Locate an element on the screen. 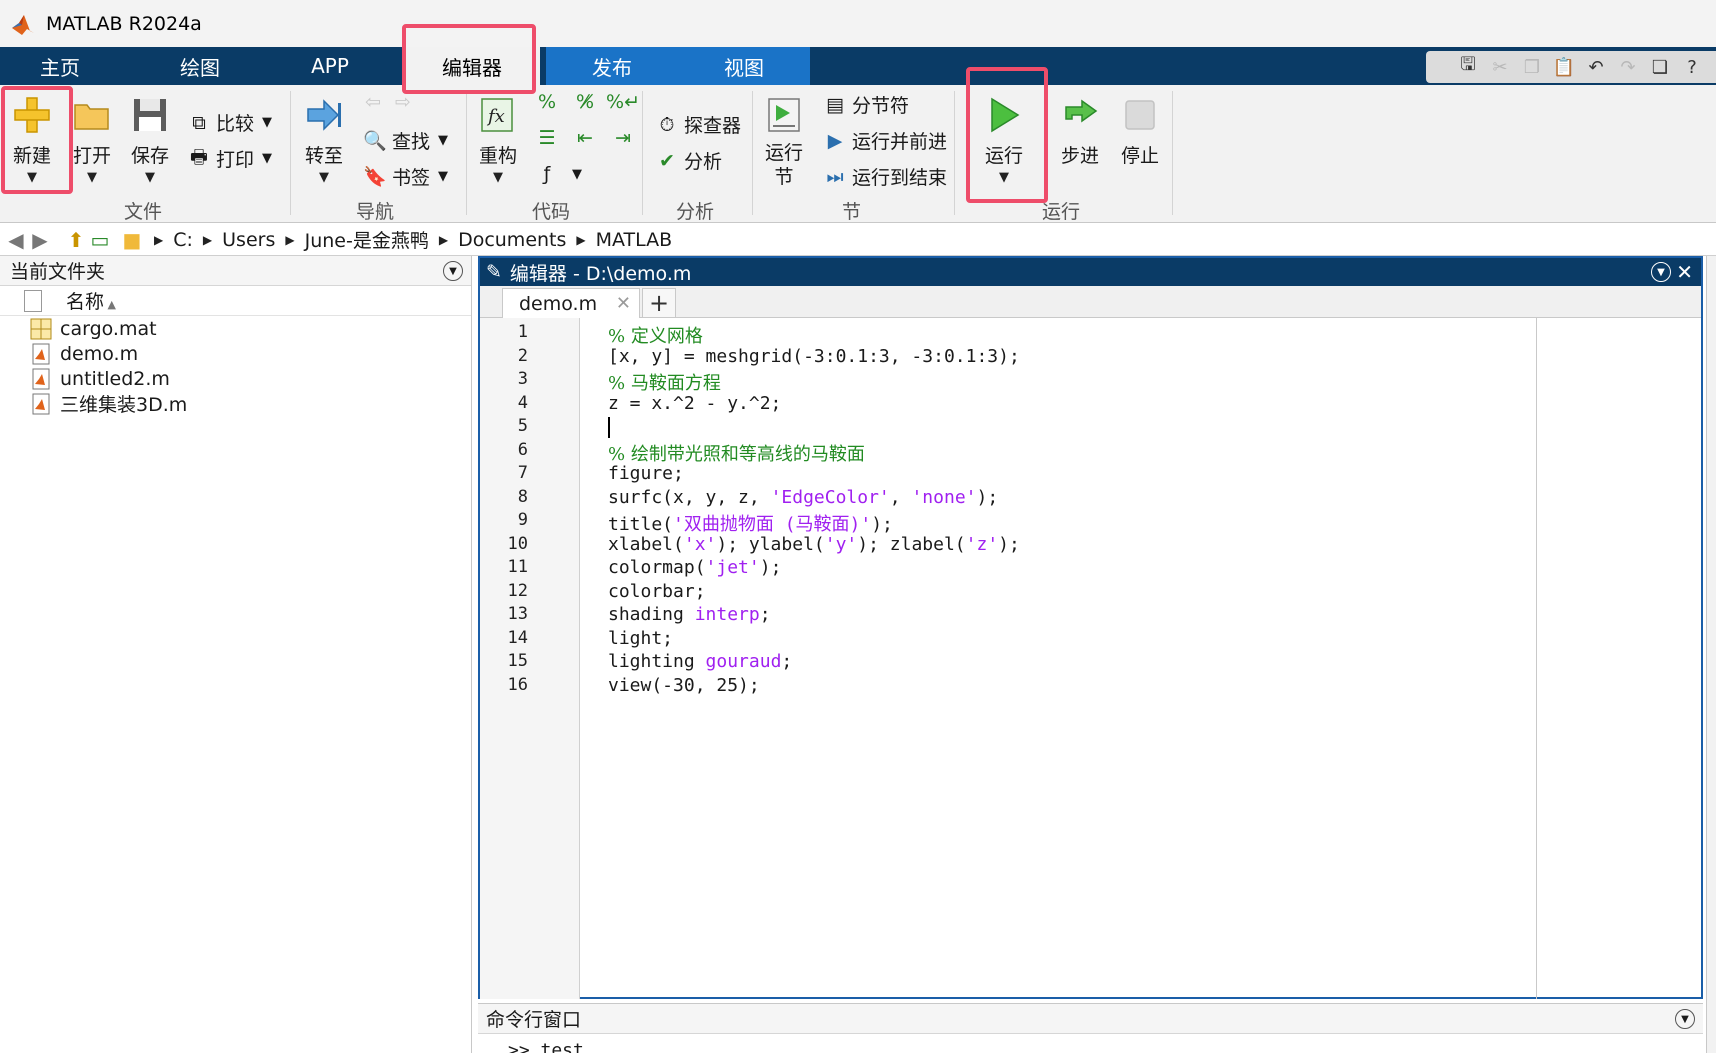 The width and height of the screenshot is (1716, 1053). line-number: 6 is located at coordinates (522, 449).